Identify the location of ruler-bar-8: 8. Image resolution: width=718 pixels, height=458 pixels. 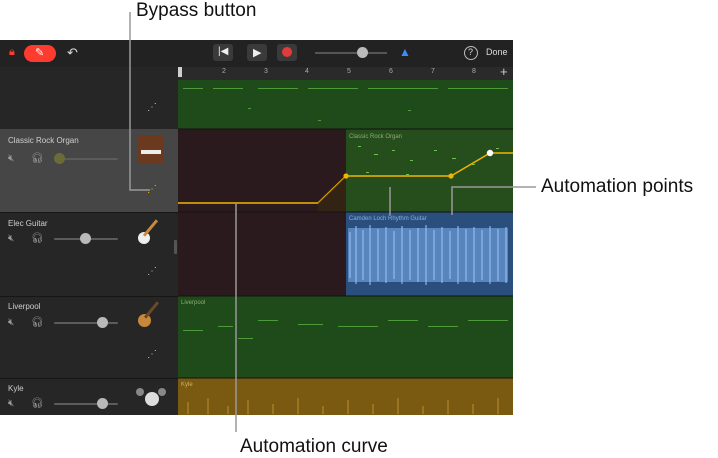
(474, 71).